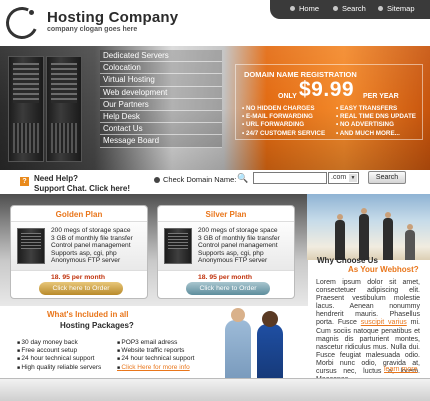 The image size is (430, 401). I want to click on logo-icon, so click(22, 23).